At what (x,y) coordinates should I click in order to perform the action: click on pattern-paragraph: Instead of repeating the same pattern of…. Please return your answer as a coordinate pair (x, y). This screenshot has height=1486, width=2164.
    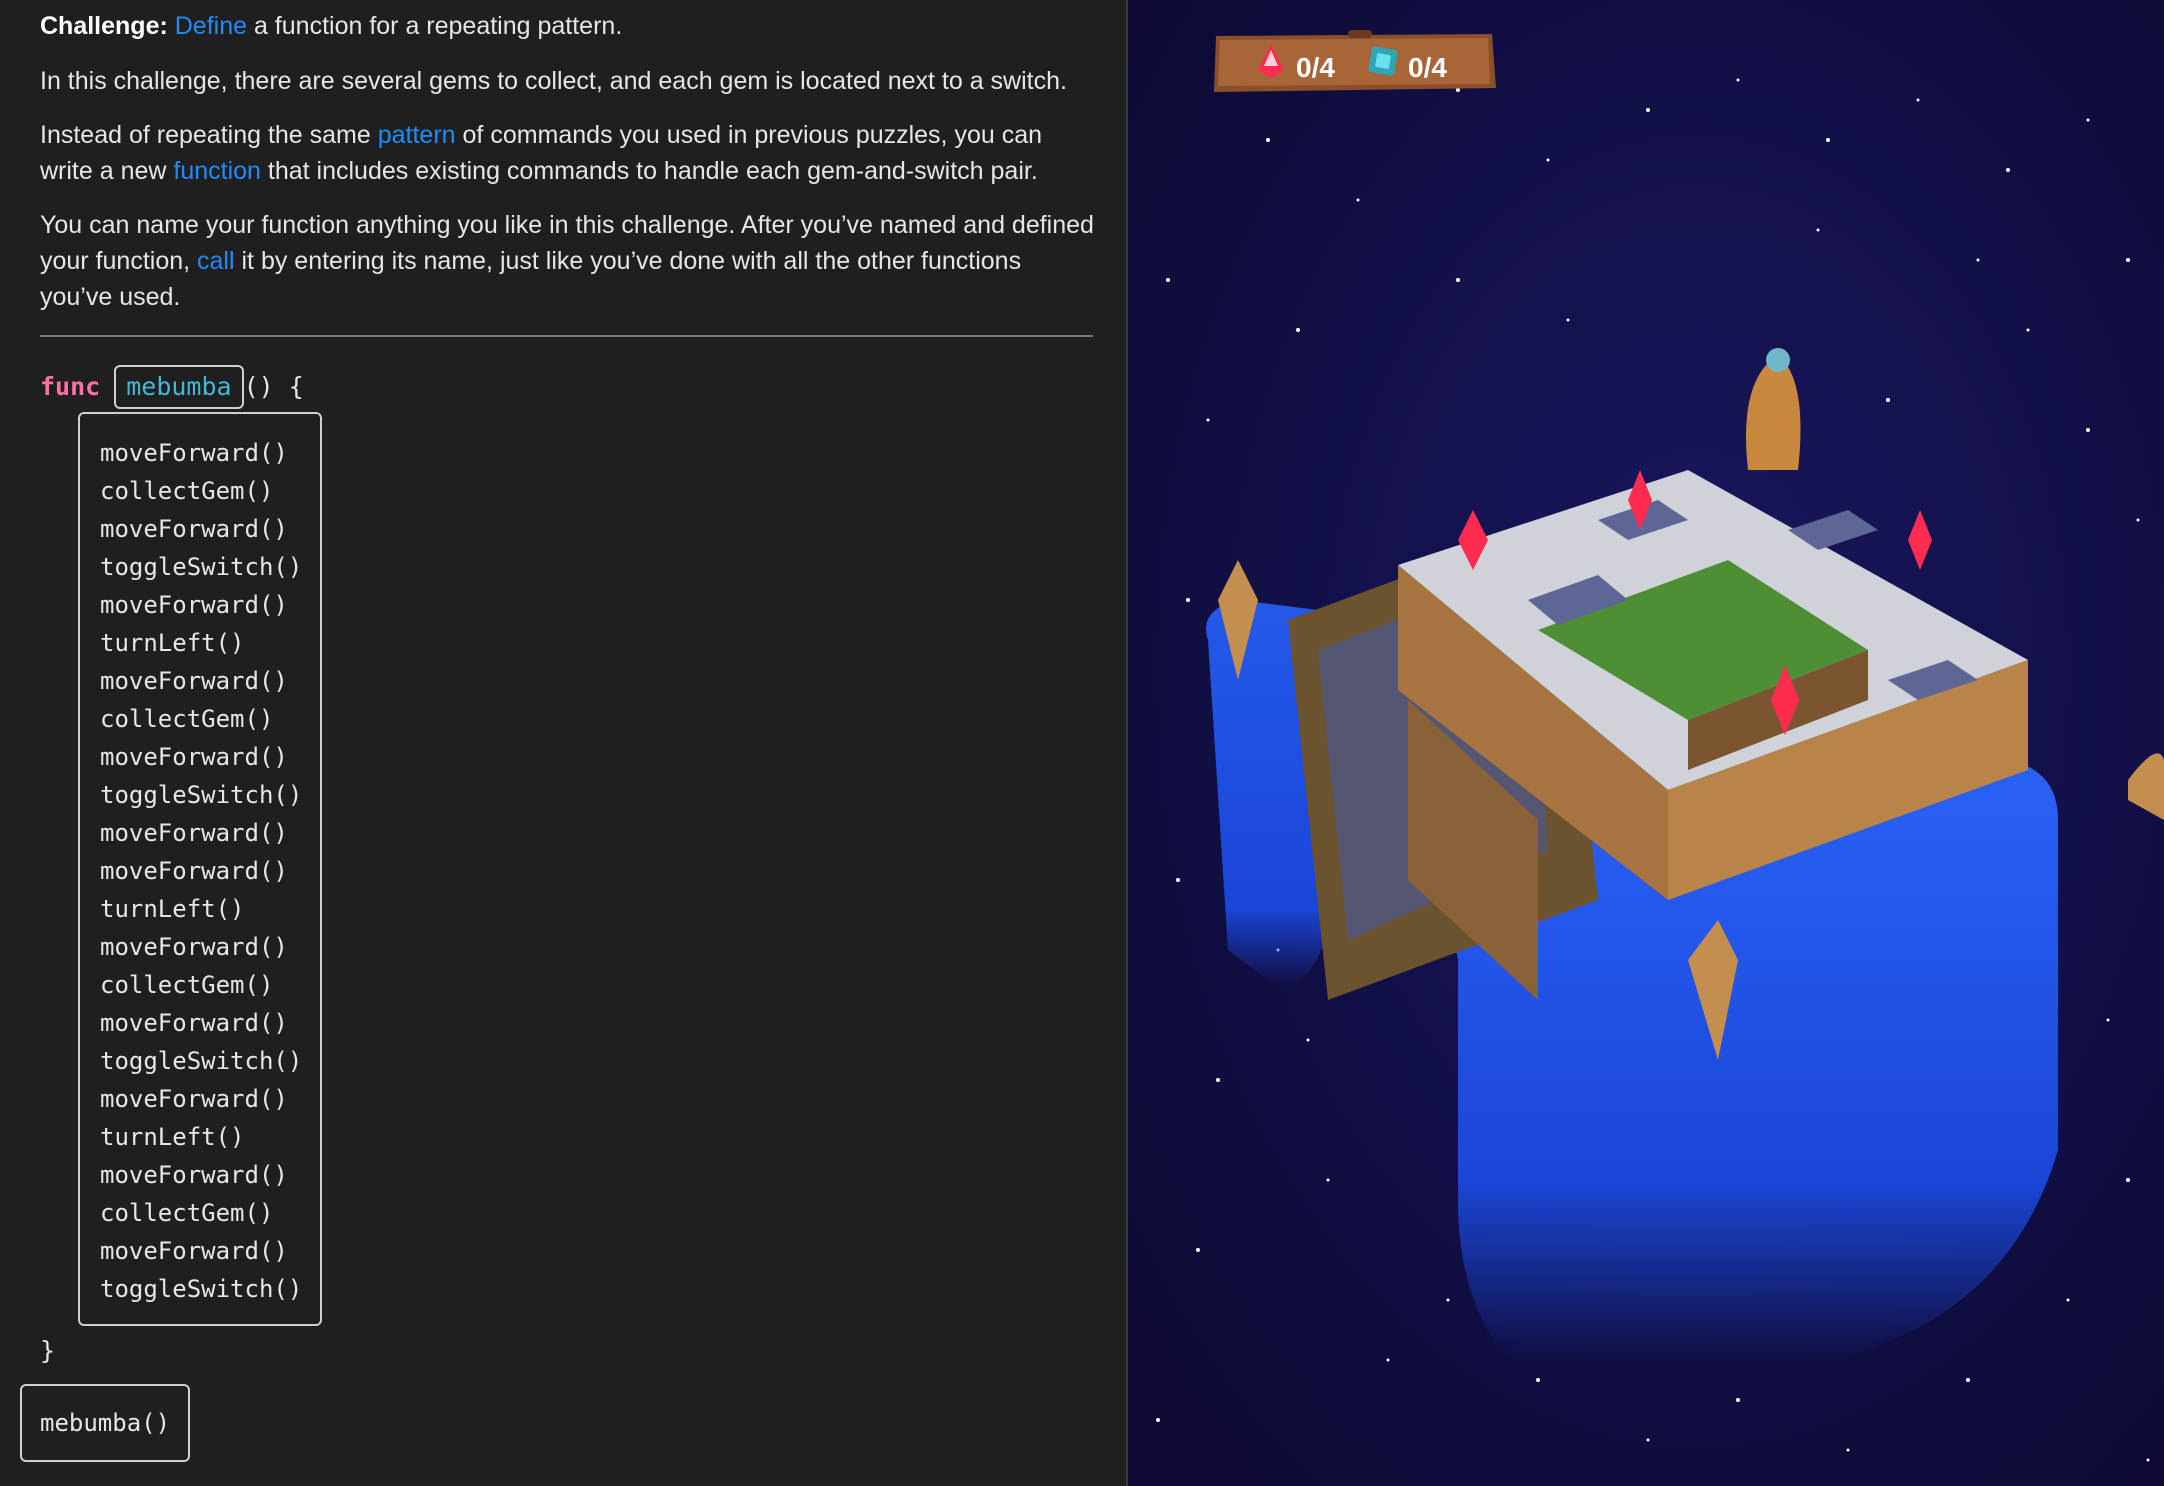
    Looking at the image, I should click on (570, 153).